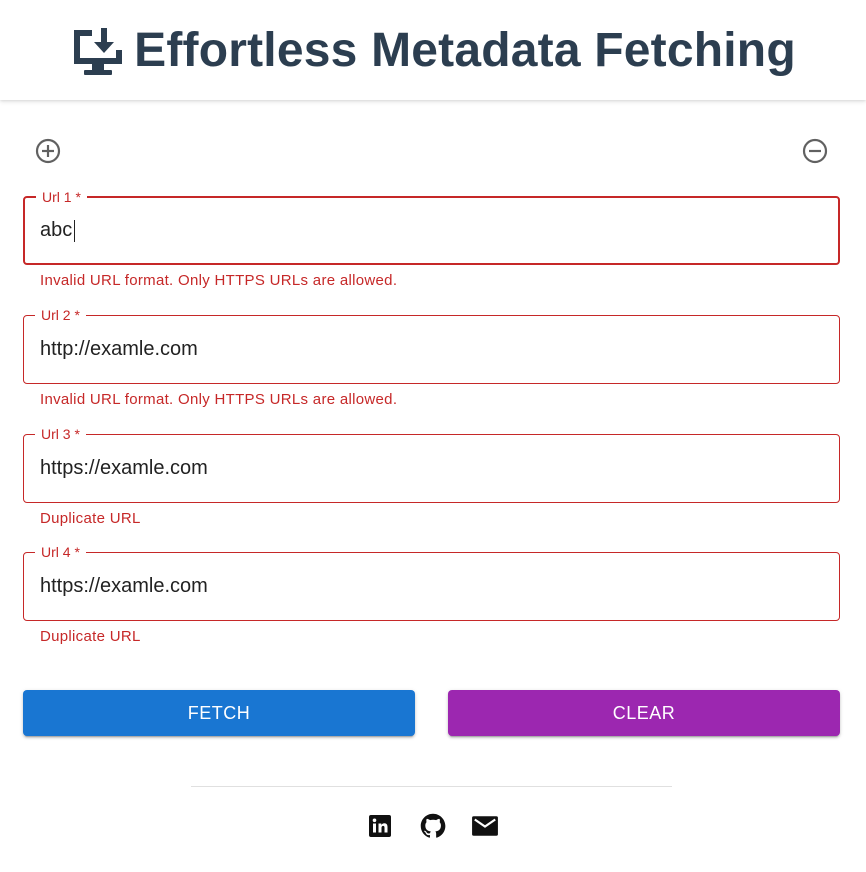  I want to click on url-4-error: Duplicate URL, so click(90, 636).